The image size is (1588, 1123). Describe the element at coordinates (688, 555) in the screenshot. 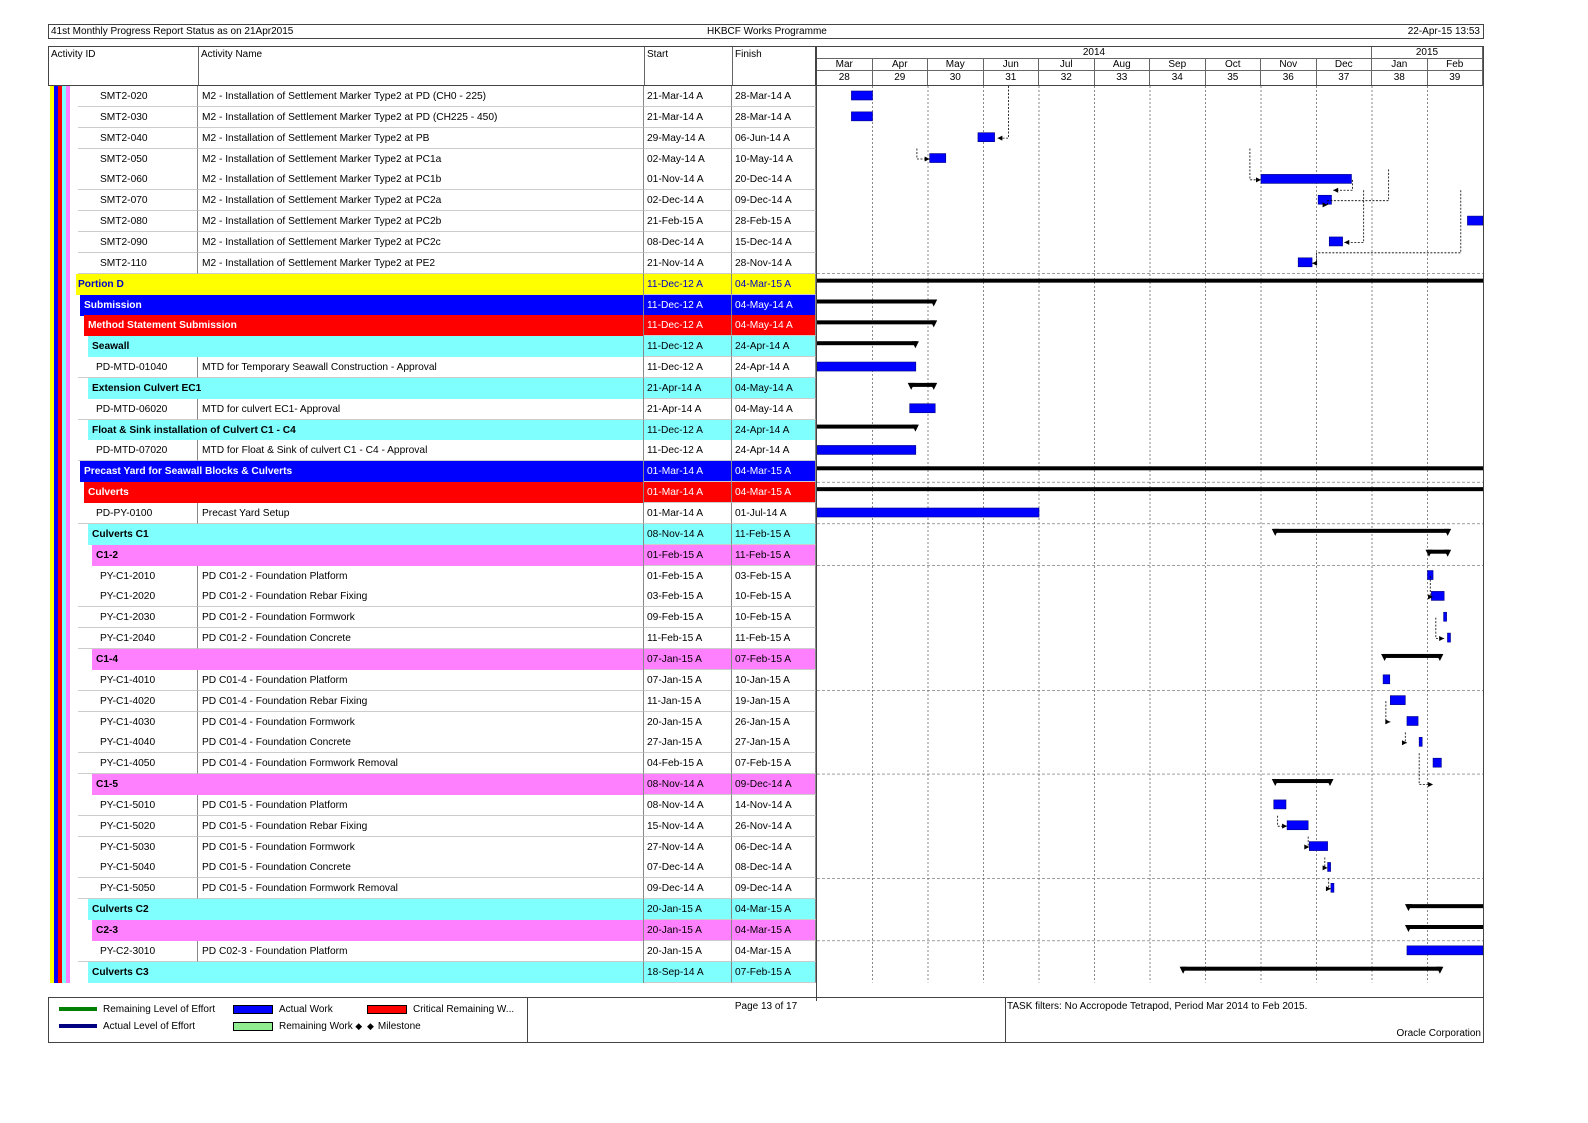

I see `wbs-start: 01-Feb-15 A` at that location.